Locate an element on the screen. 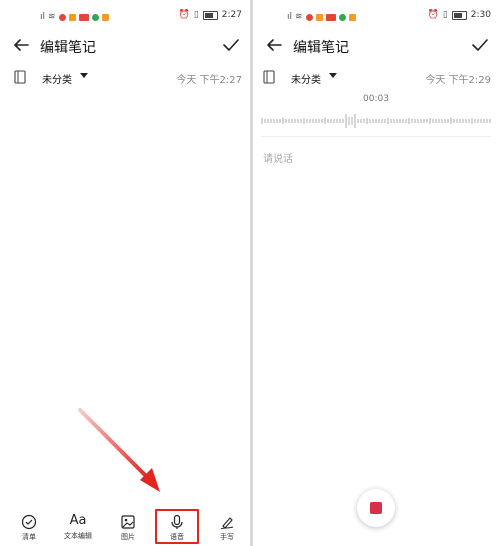  status-time: 2:27 is located at coordinates (231, 15).